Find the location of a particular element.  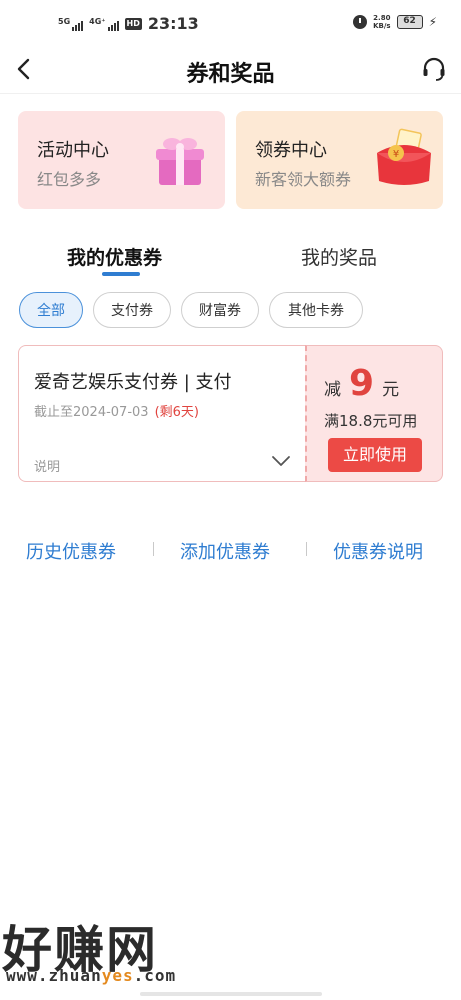

watermark-url: www.zhuanyes.com is located at coordinates (91, 975).